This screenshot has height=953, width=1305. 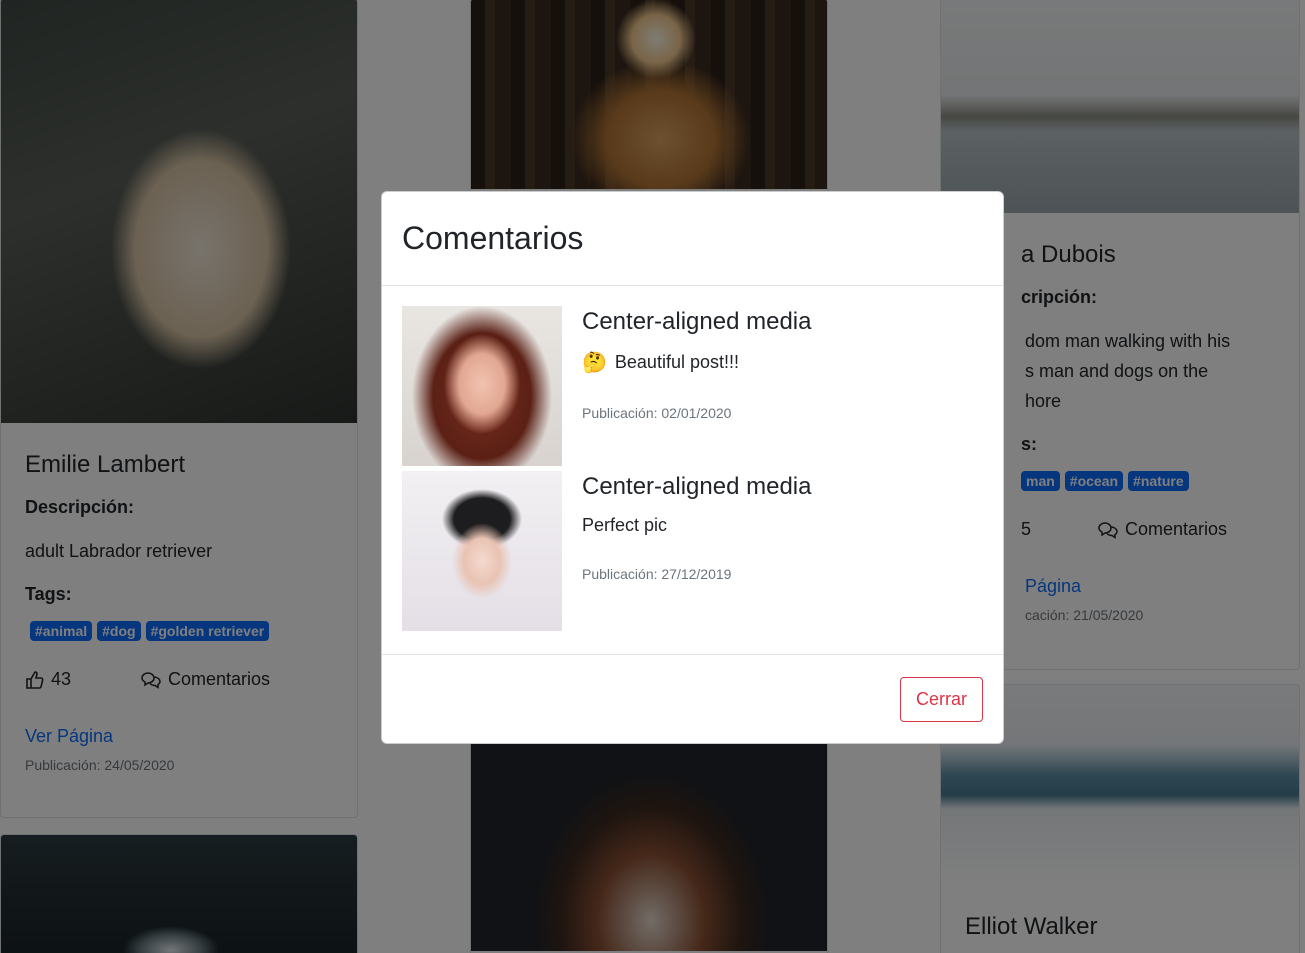 What do you see at coordinates (493, 238) in the screenshot?
I see `modal-title: Comentarios` at bounding box center [493, 238].